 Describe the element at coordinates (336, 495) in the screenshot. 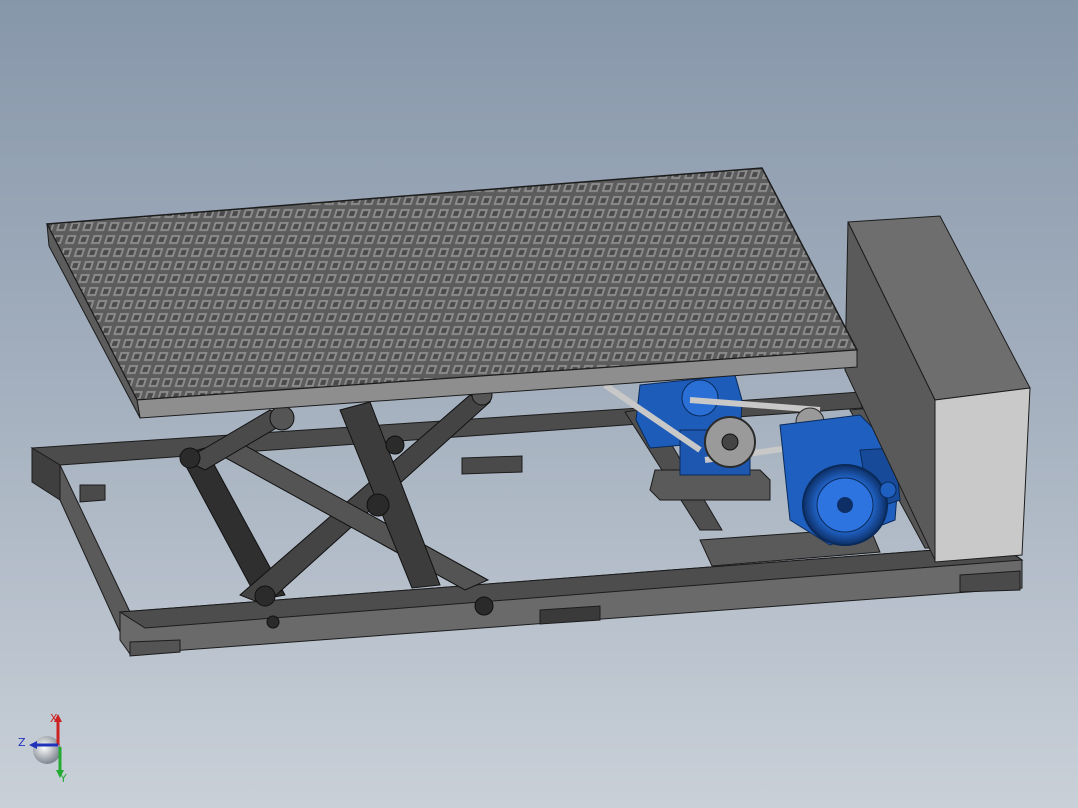

I see `scissor-lift-arms` at that location.